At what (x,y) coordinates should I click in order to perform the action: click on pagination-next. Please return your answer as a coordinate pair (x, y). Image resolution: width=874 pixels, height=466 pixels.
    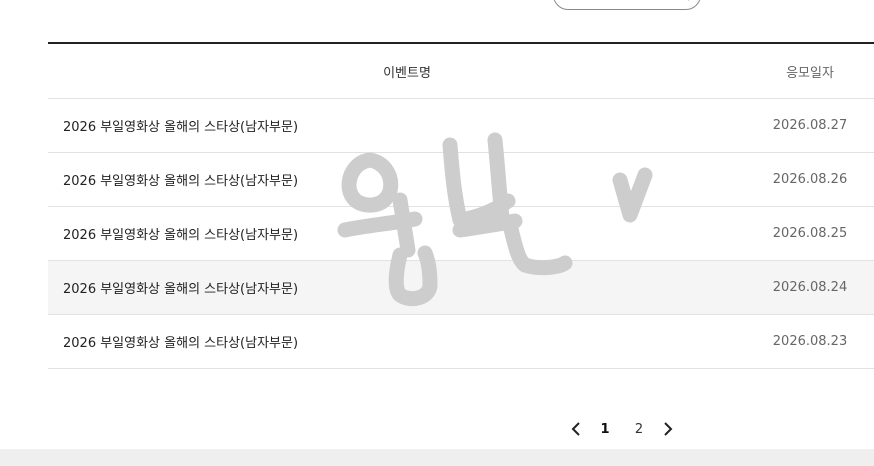
    Looking at the image, I should click on (667, 429).